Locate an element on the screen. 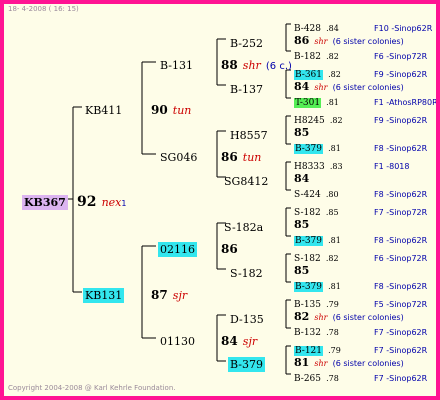  gen3-name: SG8412 is located at coordinates (246, 181).